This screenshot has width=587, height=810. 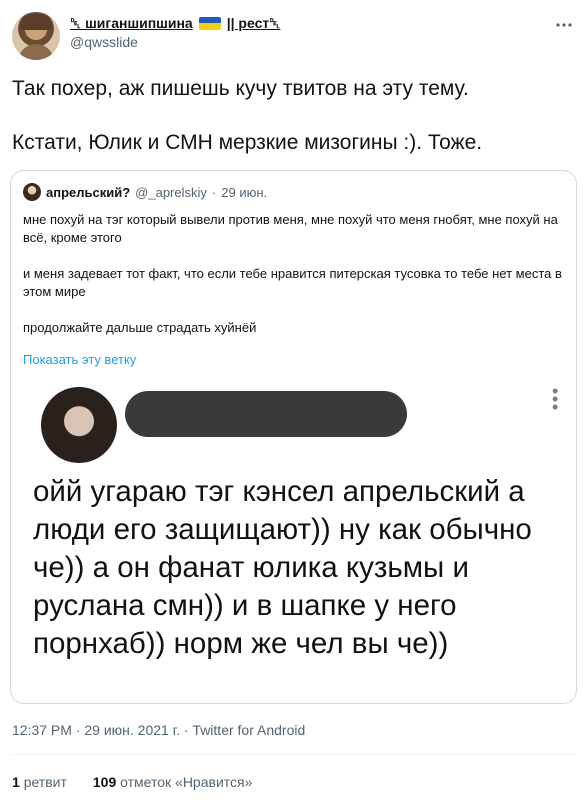 What do you see at coordinates (36, 36) in the screenshot?
I see `author-avatar` at bounding box center [36, 36].